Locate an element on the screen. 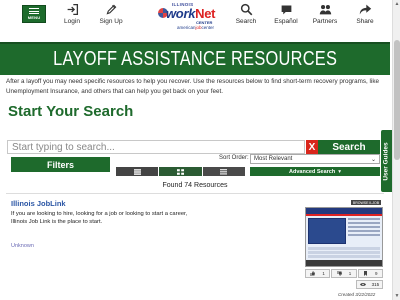 The image size is (400, 300). filters-button: Filters is located at coordinates (60, 164).